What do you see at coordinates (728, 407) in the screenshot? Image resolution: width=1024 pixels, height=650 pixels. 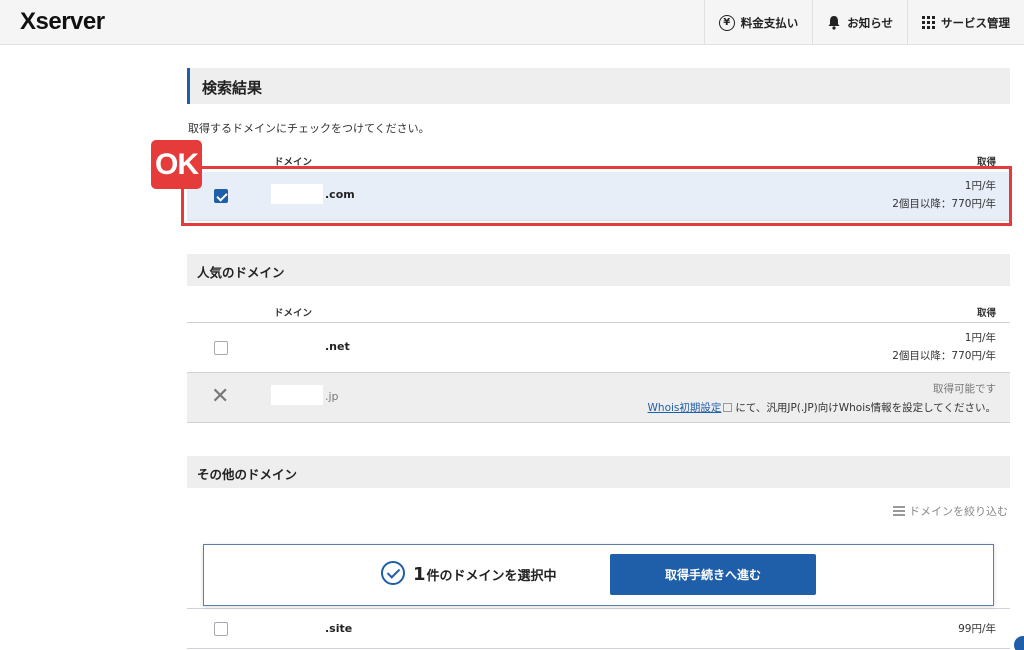 I see `external-link-icon` at bounding box center [728, 407].